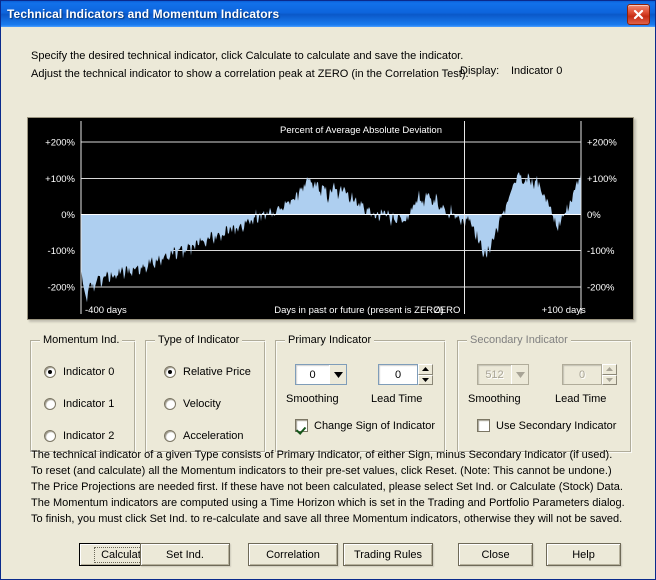 Image resolution: width=656 pixels, height=580 pixels. I want to click on close-button-bottom: Close, so click(495, 554).